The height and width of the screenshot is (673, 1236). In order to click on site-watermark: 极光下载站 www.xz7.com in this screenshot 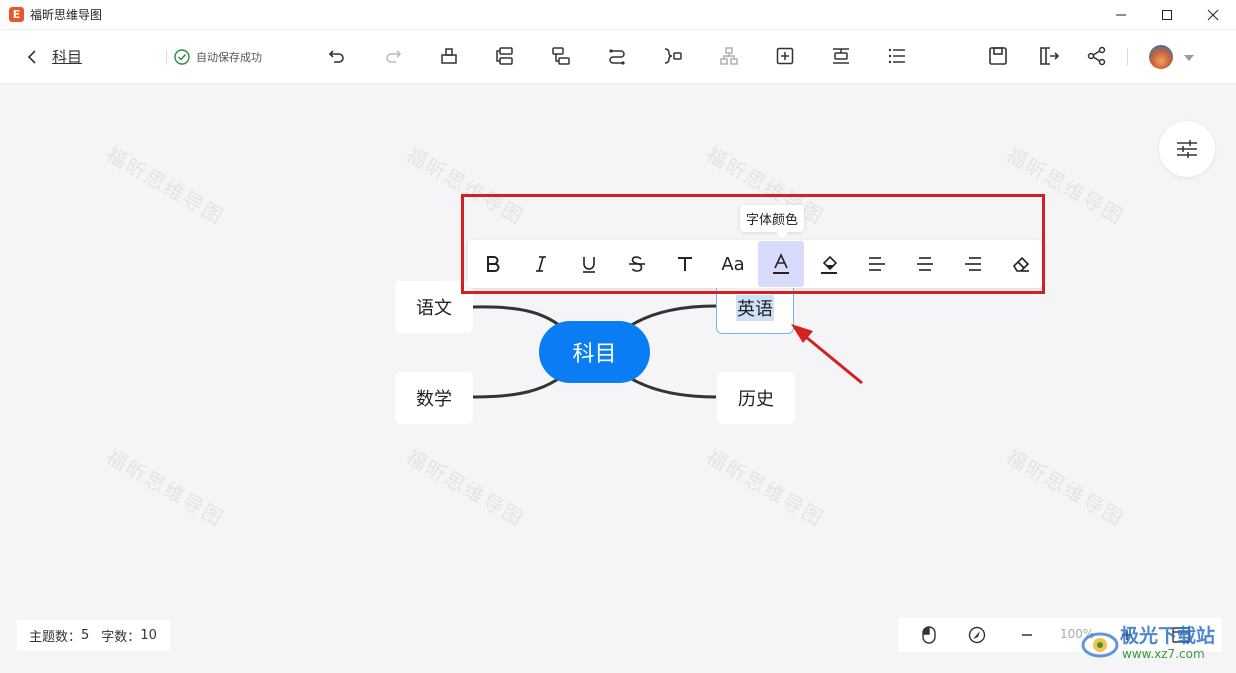, I will do `click(1151, 643)`.